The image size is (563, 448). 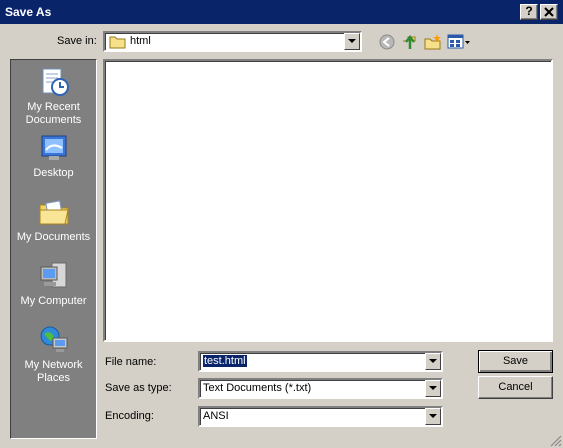 I want to click on place-label: Documents, so click(x=53, y=120).